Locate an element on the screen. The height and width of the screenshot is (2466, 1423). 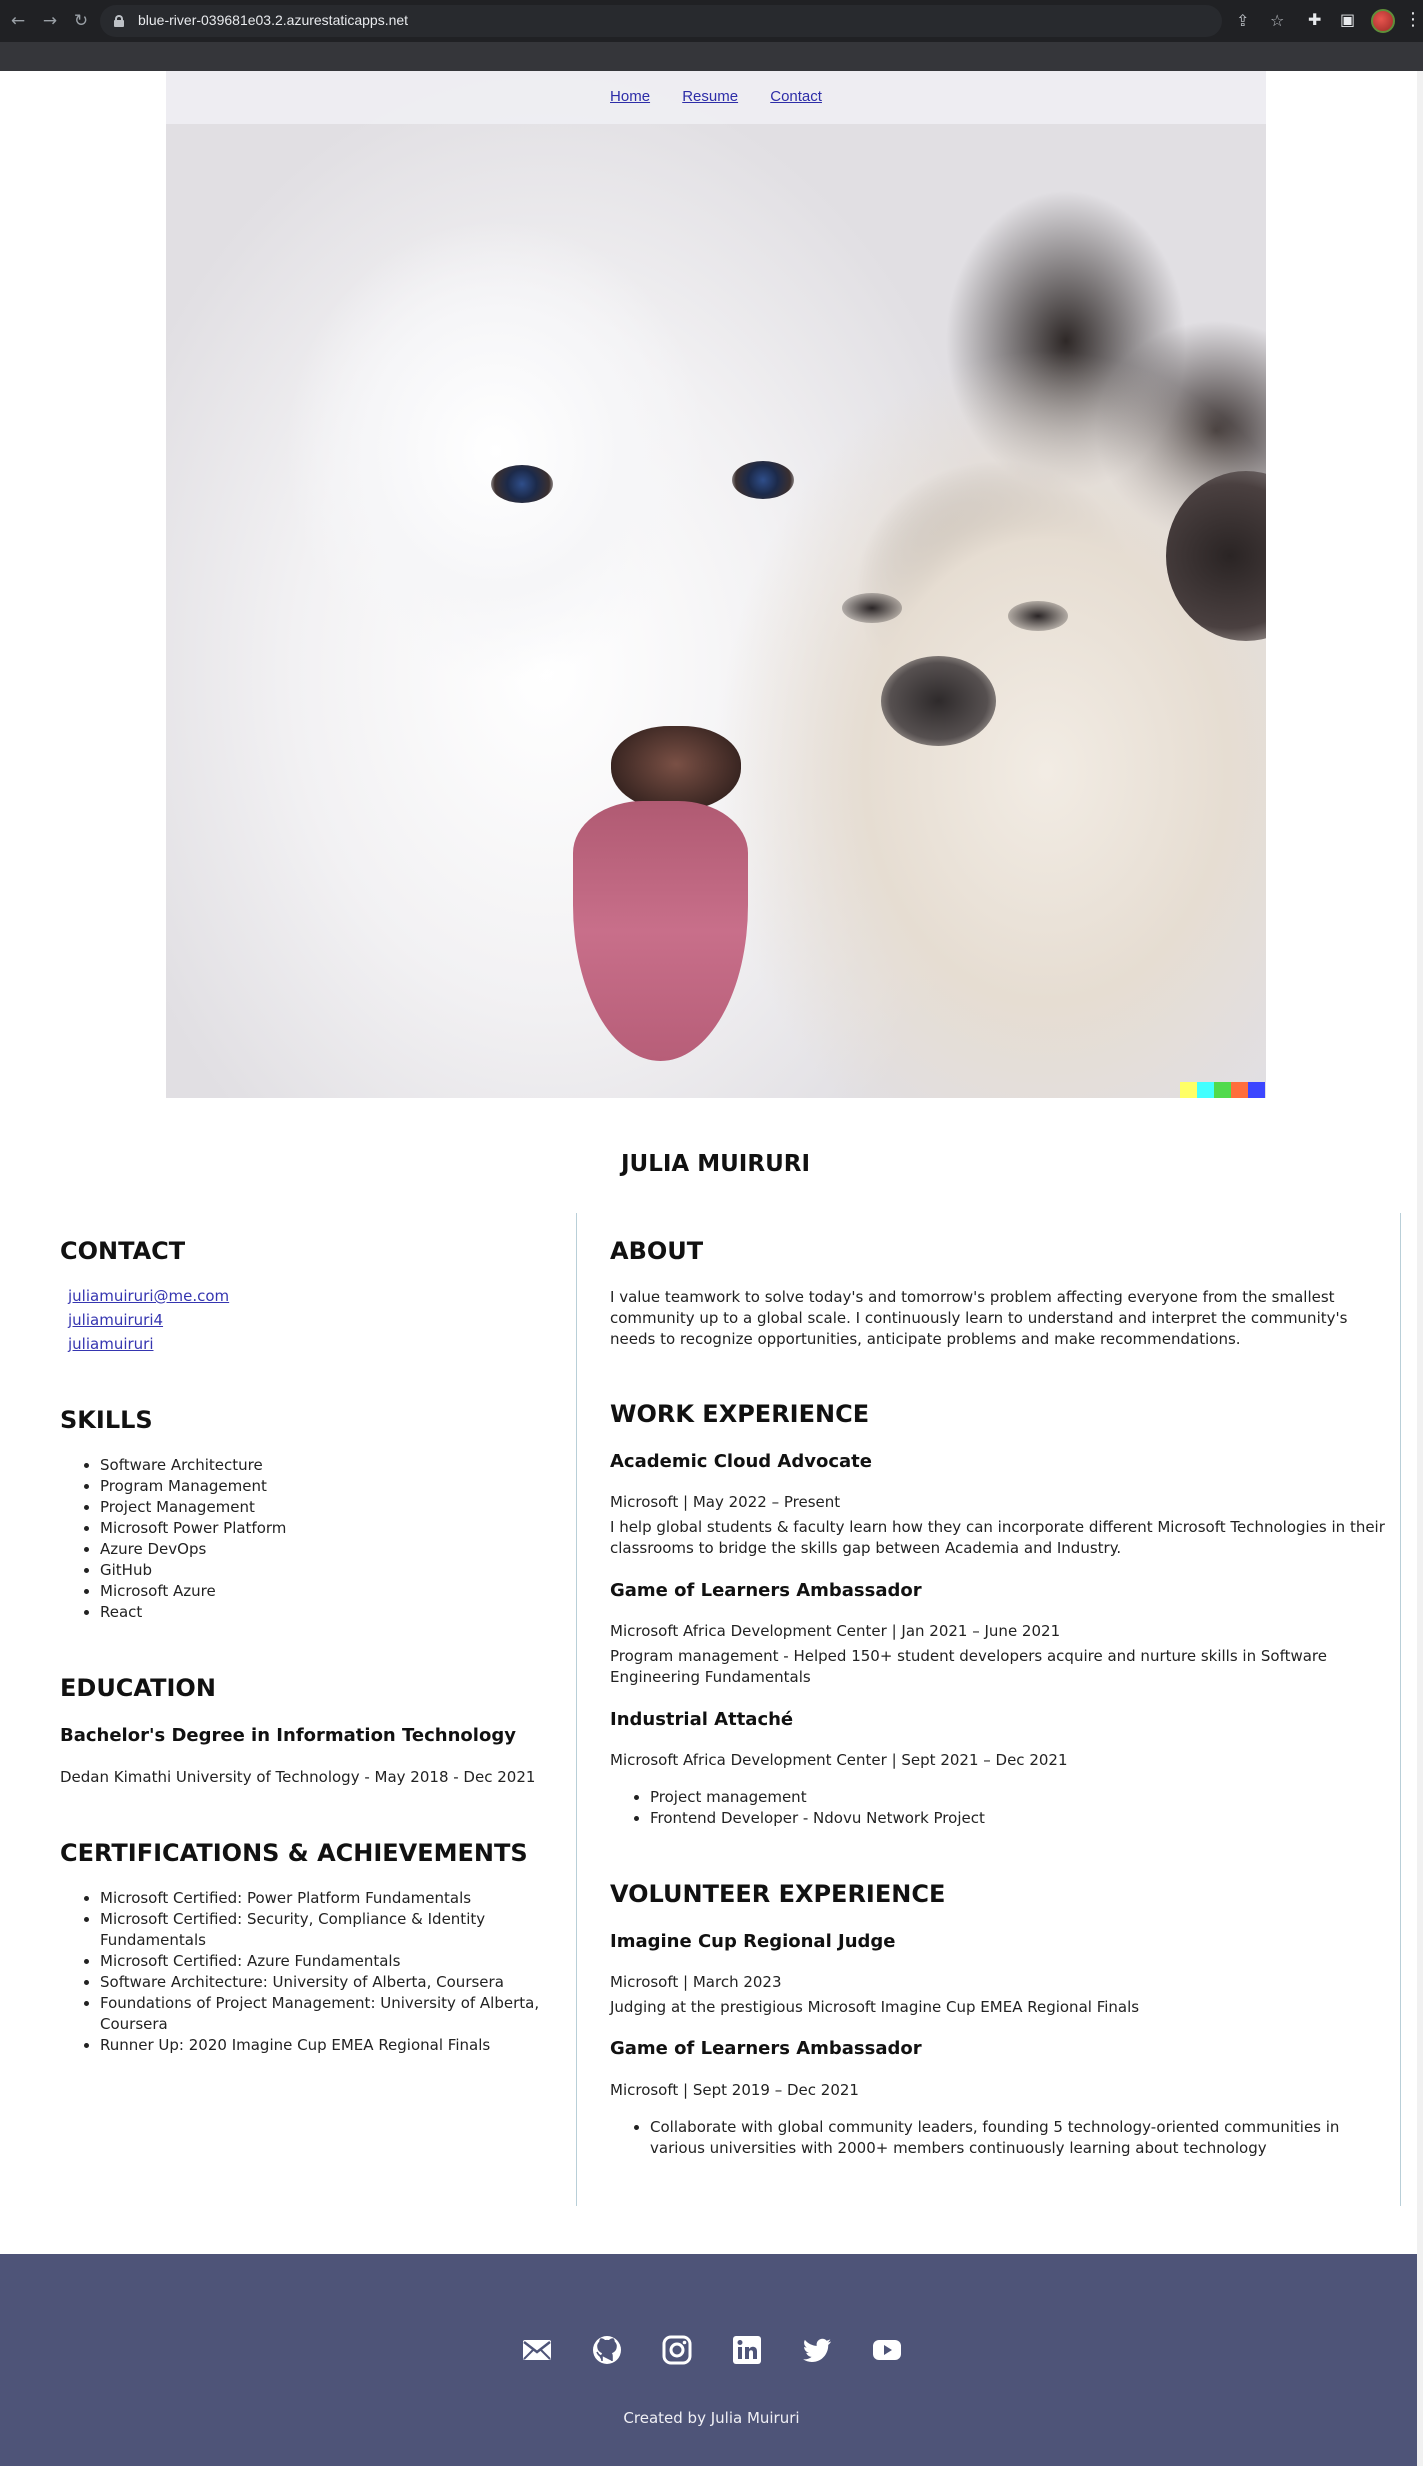
instagram-icon is located at coordinates (677, 2350).